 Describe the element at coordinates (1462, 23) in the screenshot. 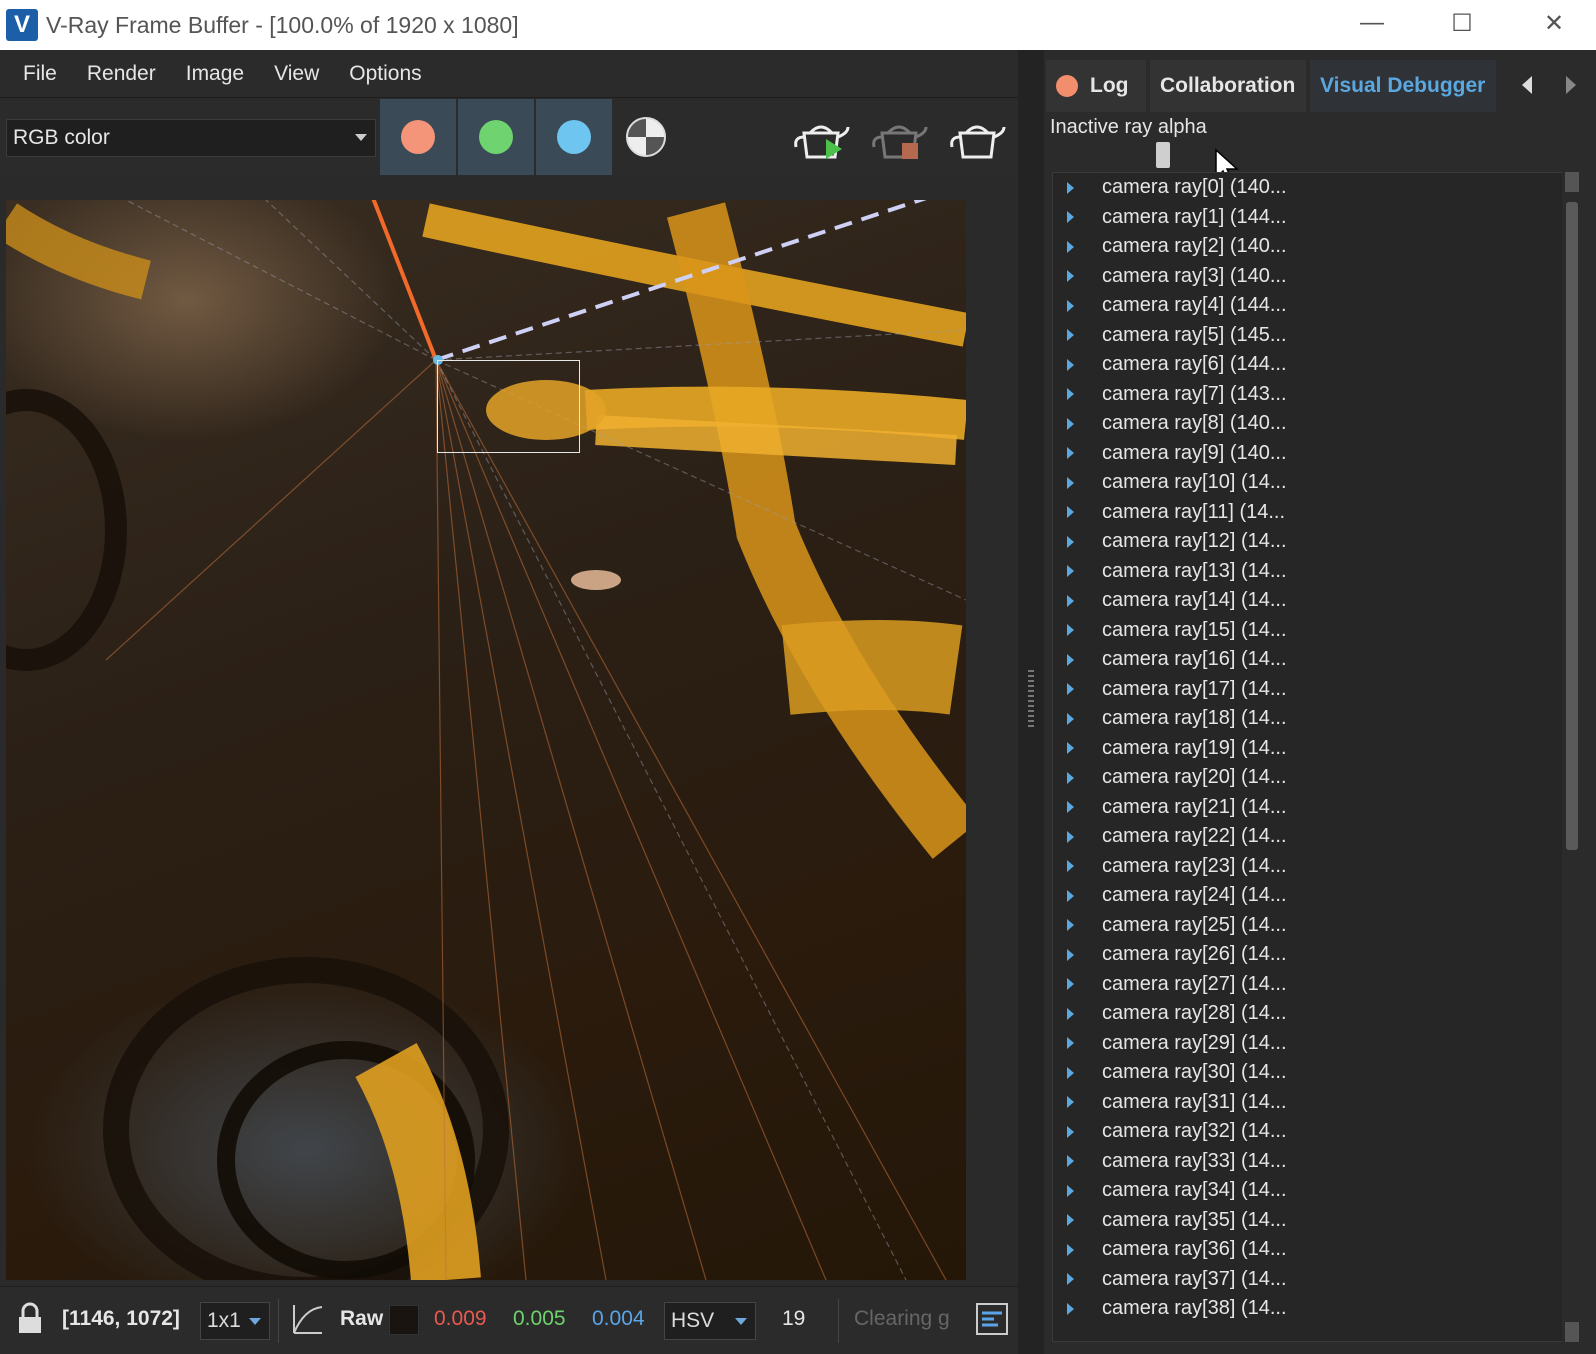

I see `maximize-button: ☐` at that location.